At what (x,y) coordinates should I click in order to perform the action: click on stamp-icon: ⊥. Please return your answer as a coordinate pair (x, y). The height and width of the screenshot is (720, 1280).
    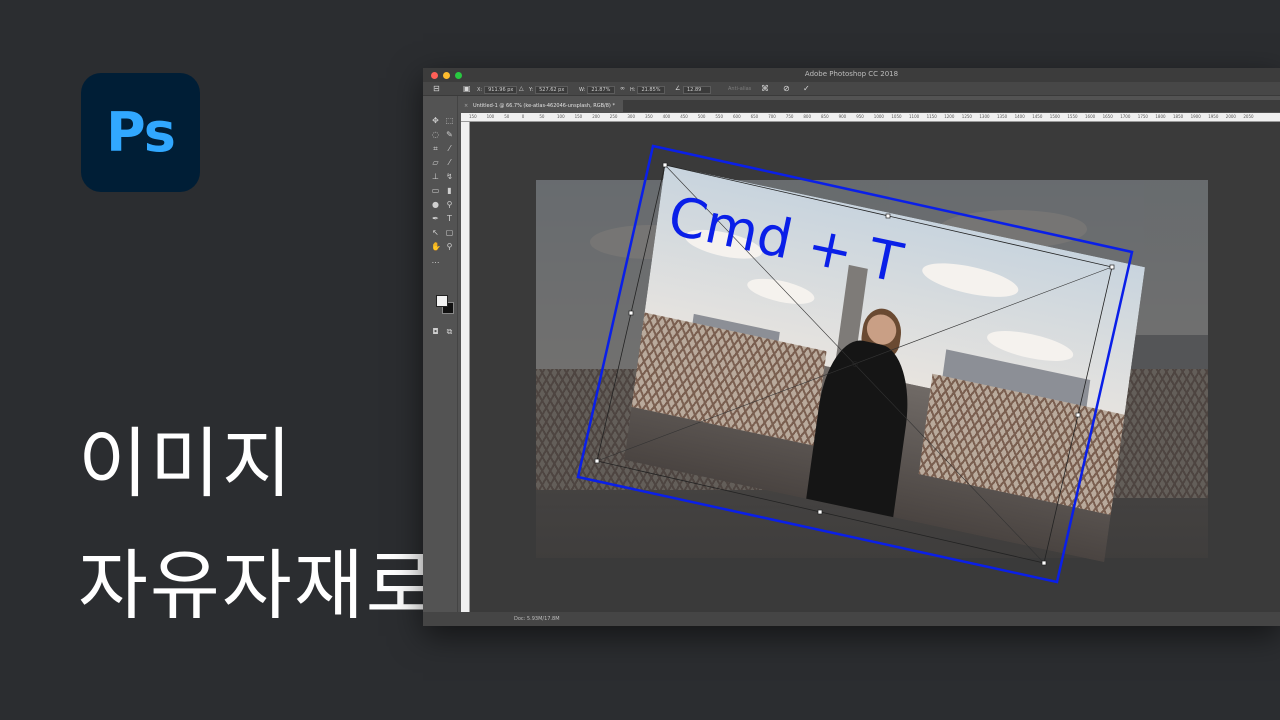
    Looking at the image, I should click on (435, 176).